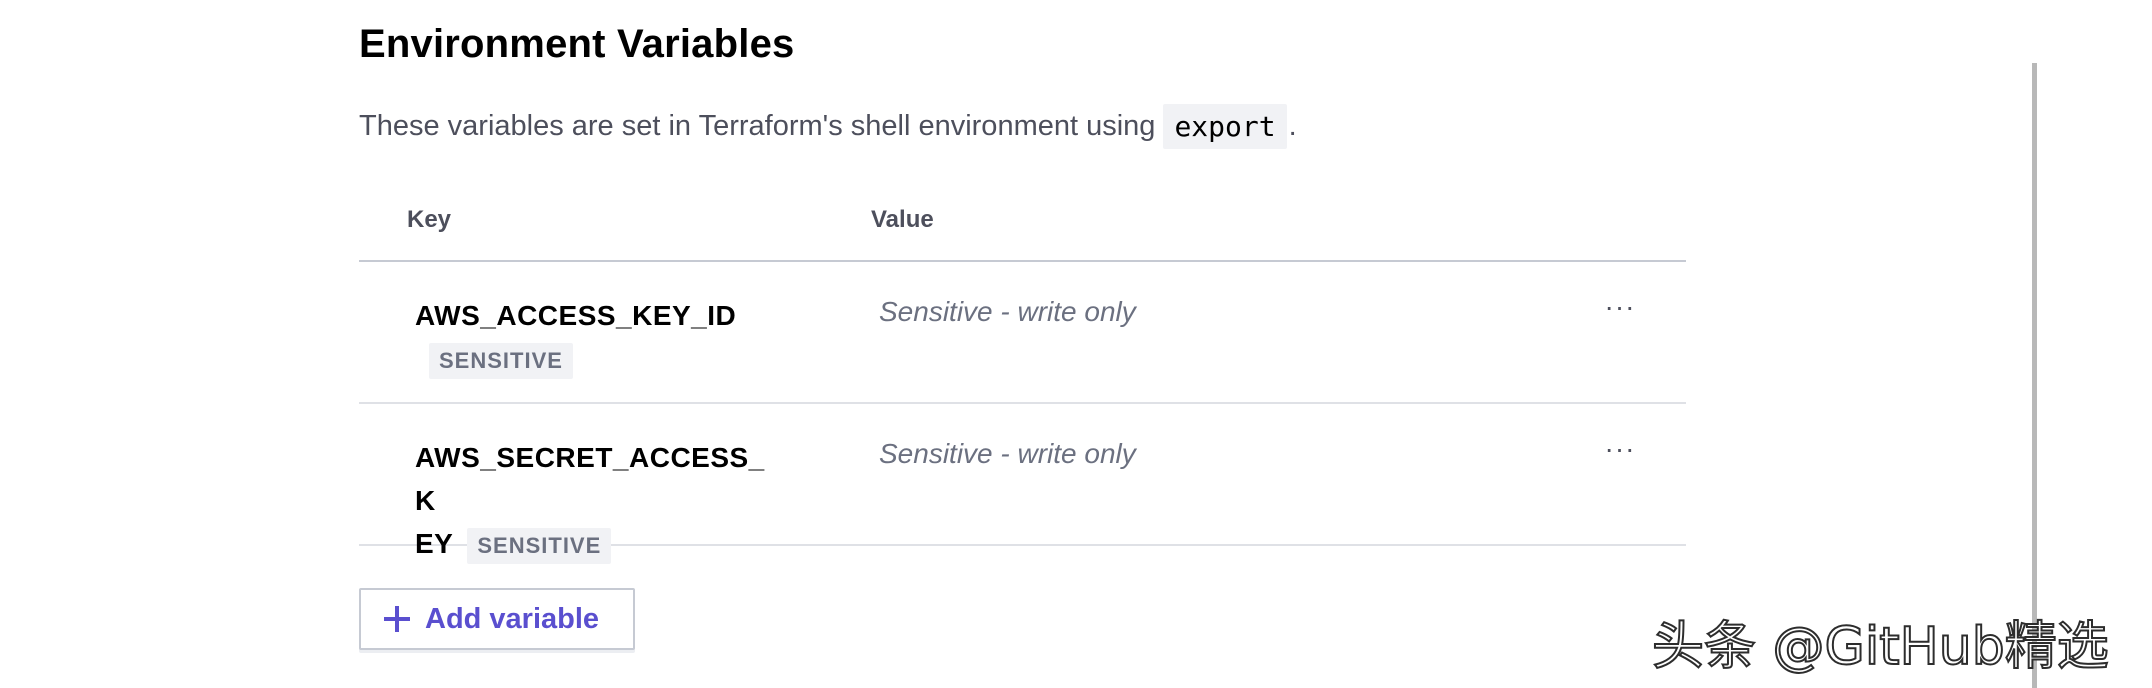 This screenshot has height=688, width=2152. I want to click on variable-key: AWS_ACCESS_KEY_ID, so click(576, 315).